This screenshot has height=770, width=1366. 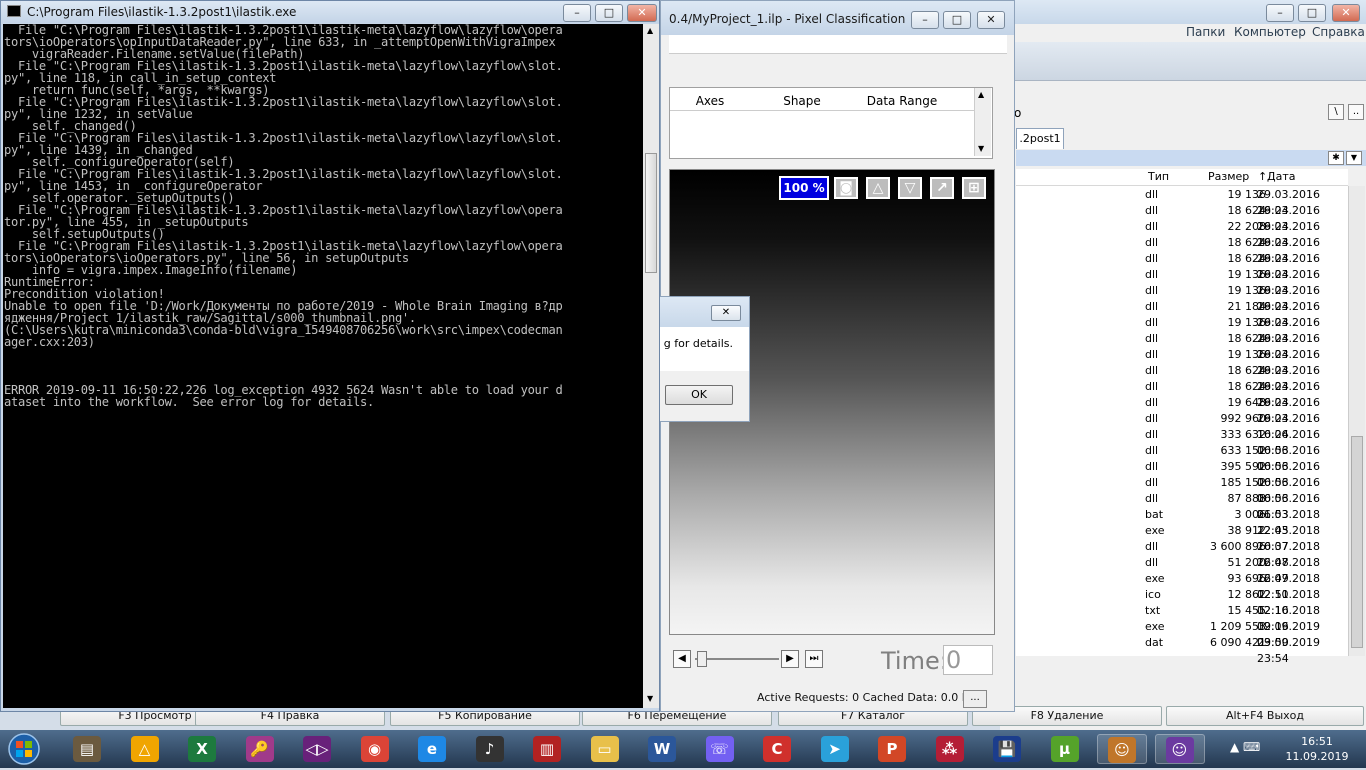 What do you see at coordinates (802, 101) in the screenshot?
I see `column-shape: Shape` at bounding box center [802, 101].